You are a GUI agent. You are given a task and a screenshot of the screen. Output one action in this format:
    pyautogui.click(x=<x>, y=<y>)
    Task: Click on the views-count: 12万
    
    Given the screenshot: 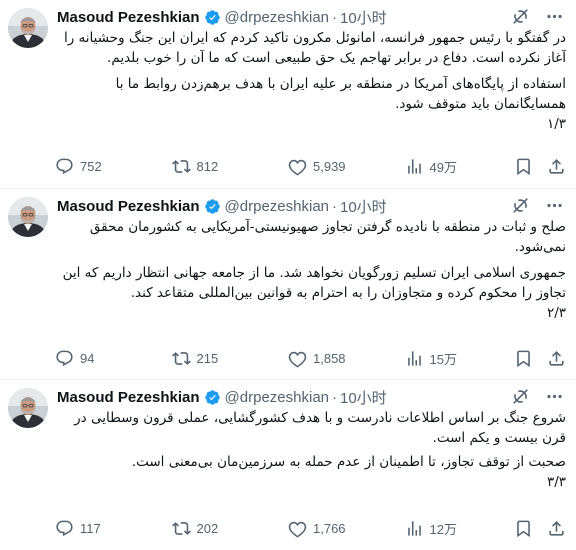 What is the action you would take?
    pyautogui.click(x=443, y=529)
    